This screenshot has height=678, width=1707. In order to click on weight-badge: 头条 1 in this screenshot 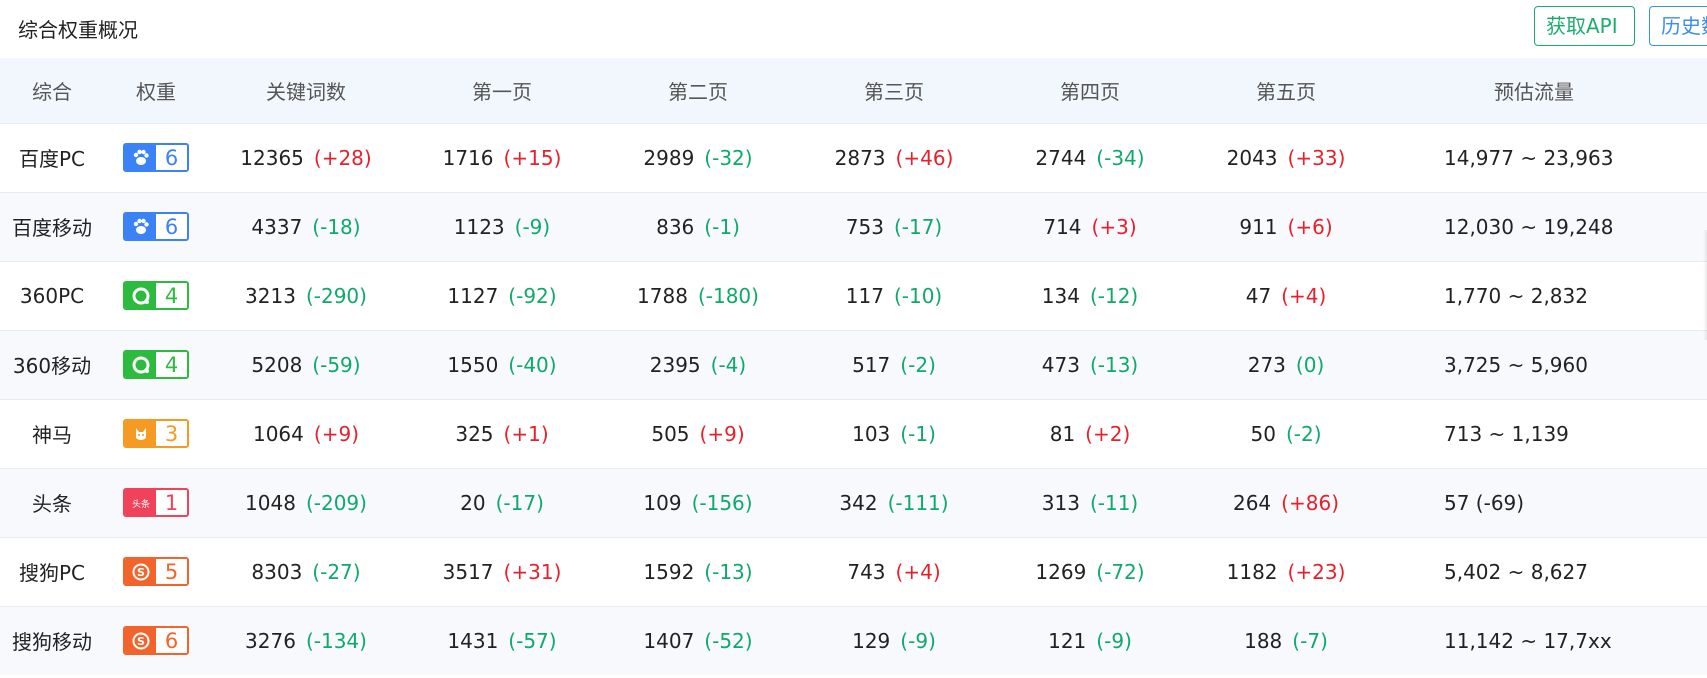, I will do `click(156, 502)`.